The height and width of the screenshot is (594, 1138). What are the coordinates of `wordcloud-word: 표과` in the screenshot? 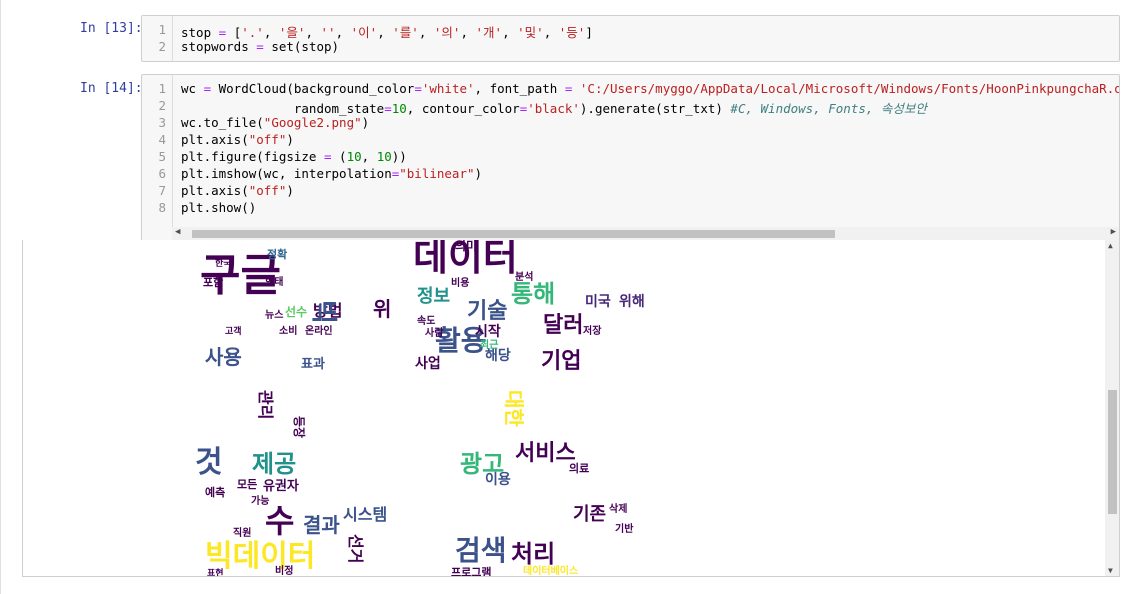 It's located at (313, 364).